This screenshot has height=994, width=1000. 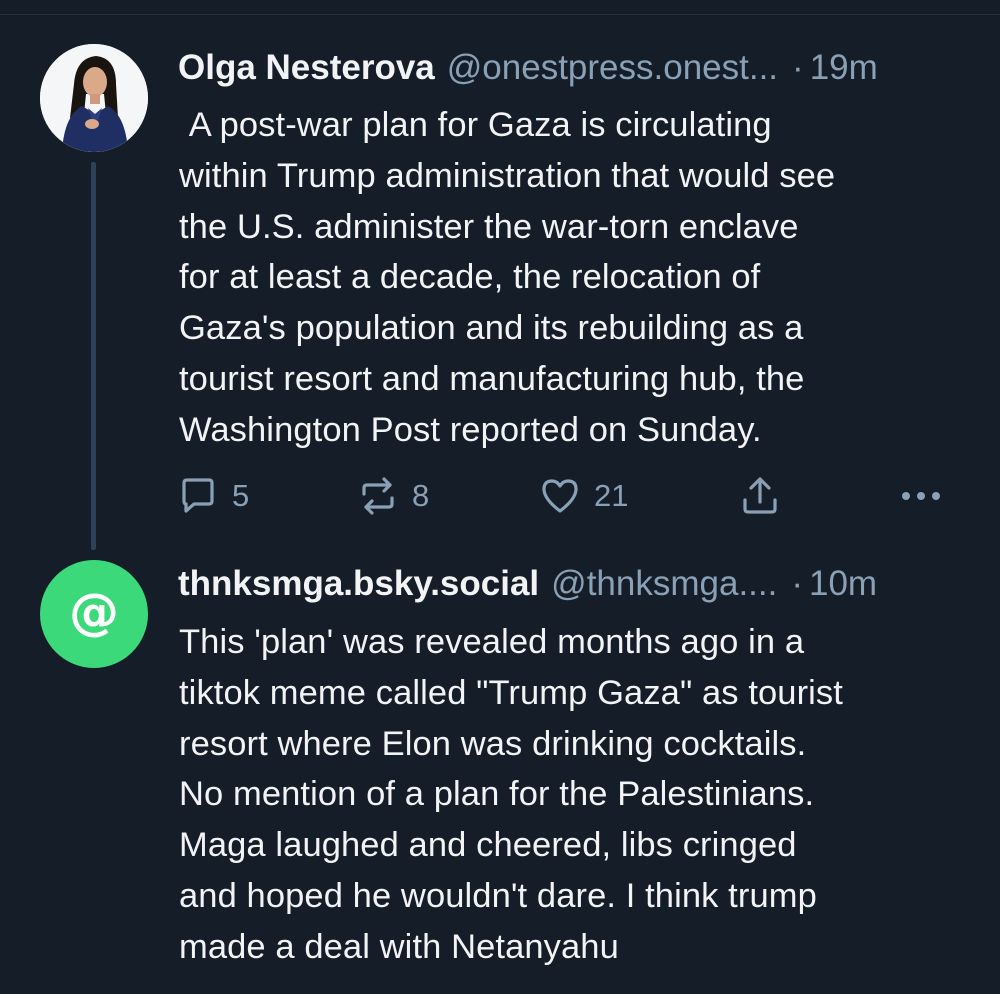 What do you see at coordinates (611, 495) in the screenshot?
I see `like-count: 21` at bounding box center [611, 495].